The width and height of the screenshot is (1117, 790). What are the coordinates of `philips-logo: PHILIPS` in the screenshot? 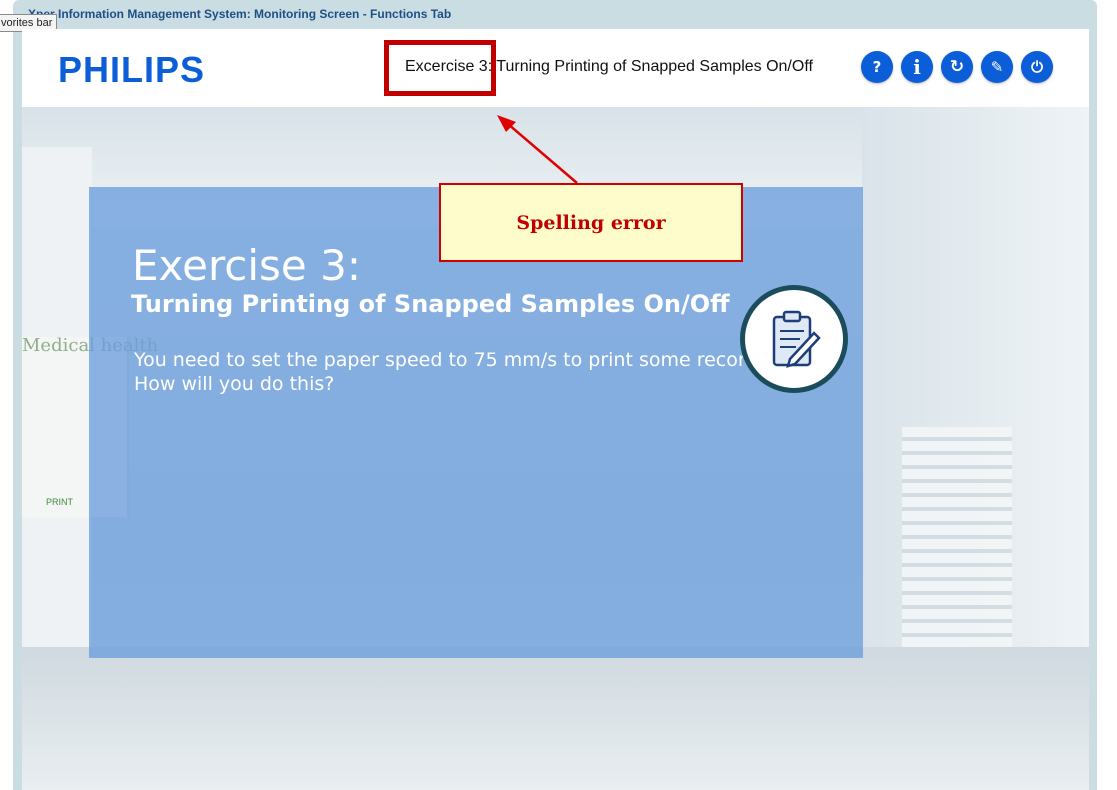 It's located at (132, 69).